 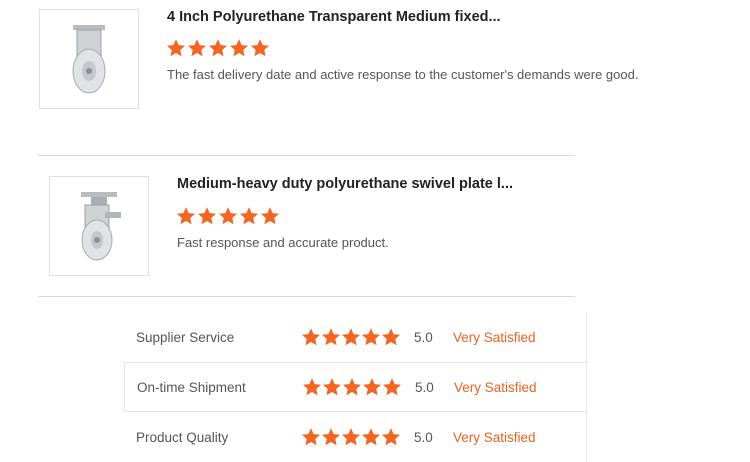 I want to click on rating-row-product-quality: Product Quality 5.0 Very Satisfied, so click(x=355, y=437).